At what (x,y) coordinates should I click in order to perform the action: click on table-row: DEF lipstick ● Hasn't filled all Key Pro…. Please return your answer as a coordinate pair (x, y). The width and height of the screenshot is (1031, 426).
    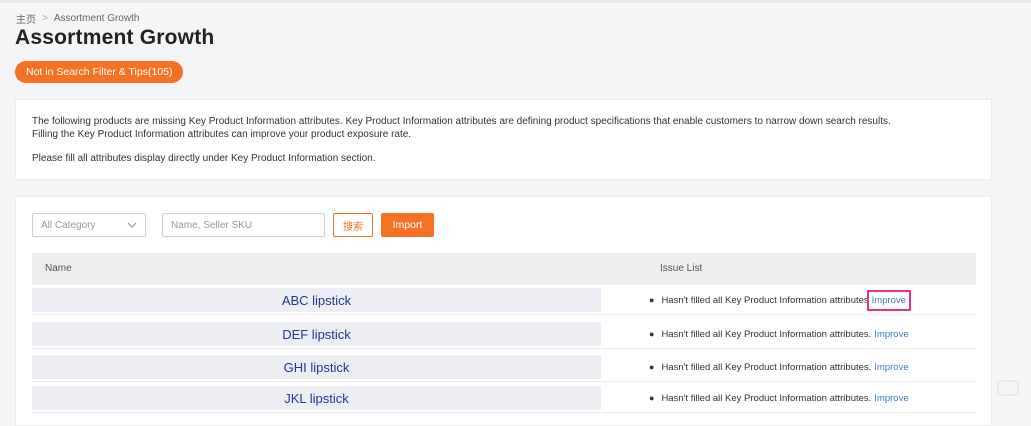
    Looking at the image, I should click on (504, 334).